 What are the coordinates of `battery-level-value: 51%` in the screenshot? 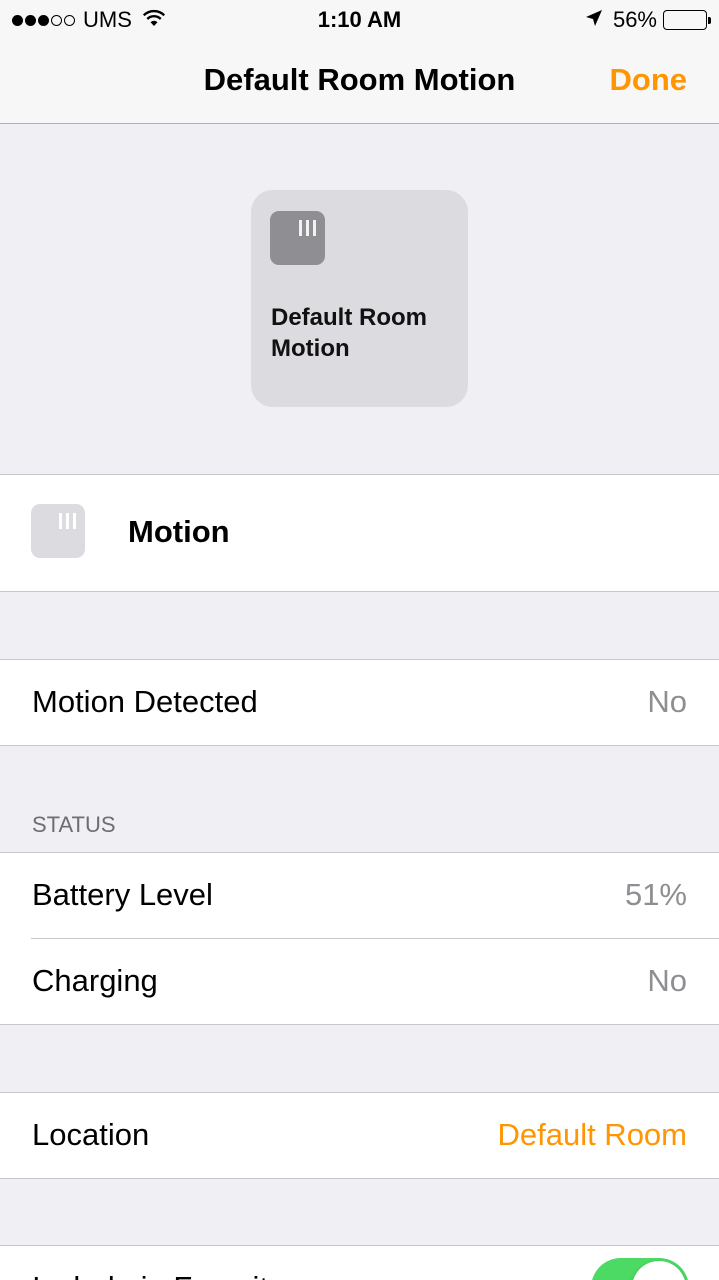 It's located at (655, 894).